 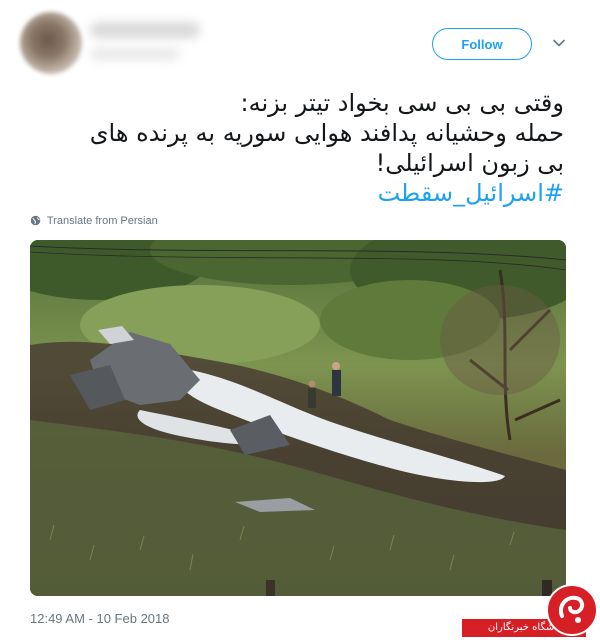 I want to click on chevron-down-icon, so click(x=559, y=43).